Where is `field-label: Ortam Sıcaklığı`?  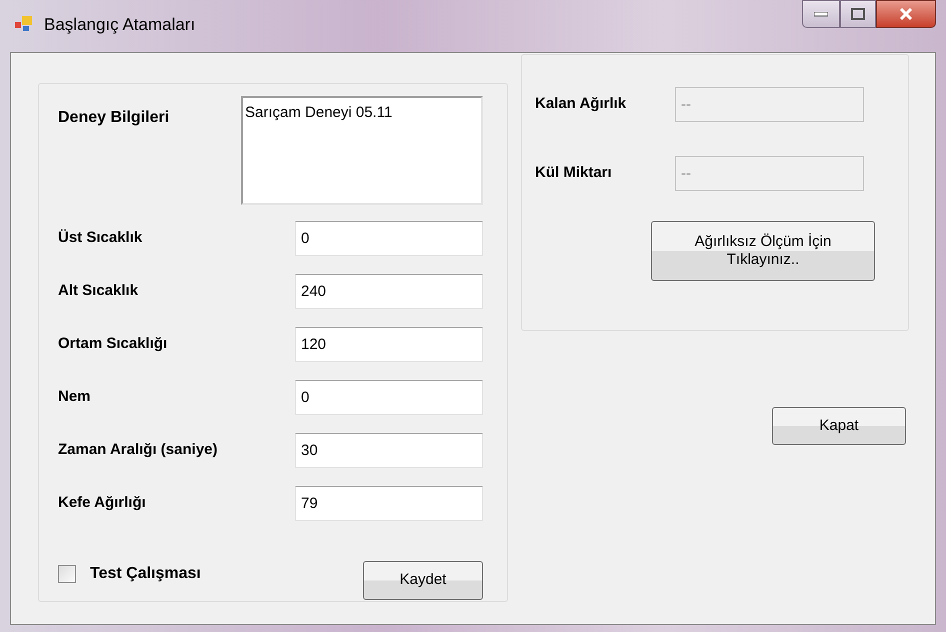 field-label: Ortam Sıcaklığı is located at coordinates (113, 344).